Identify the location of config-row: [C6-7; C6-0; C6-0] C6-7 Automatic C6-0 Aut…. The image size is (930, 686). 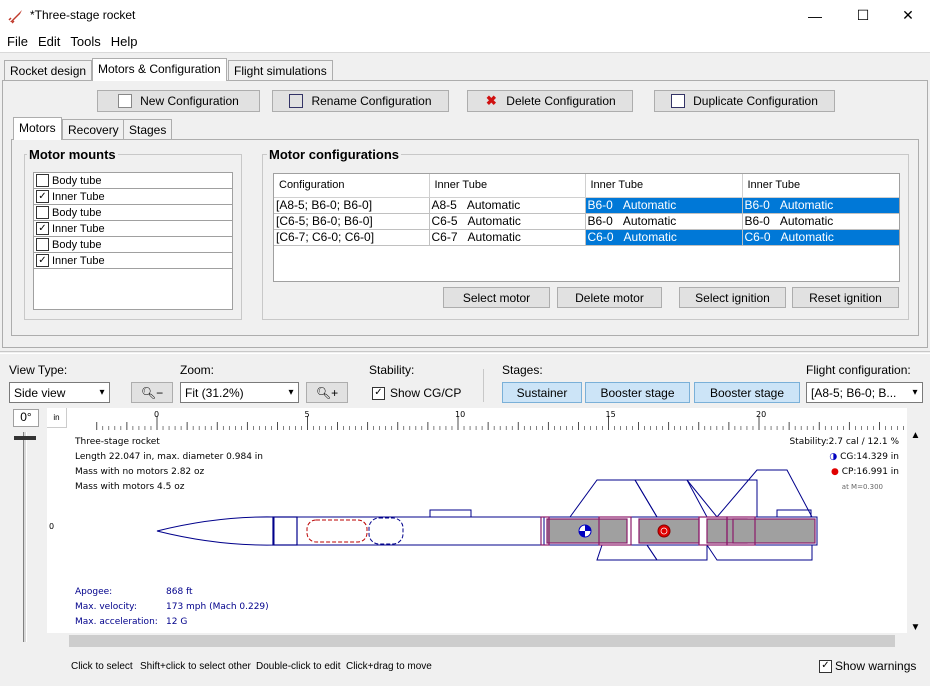
(586, 237).